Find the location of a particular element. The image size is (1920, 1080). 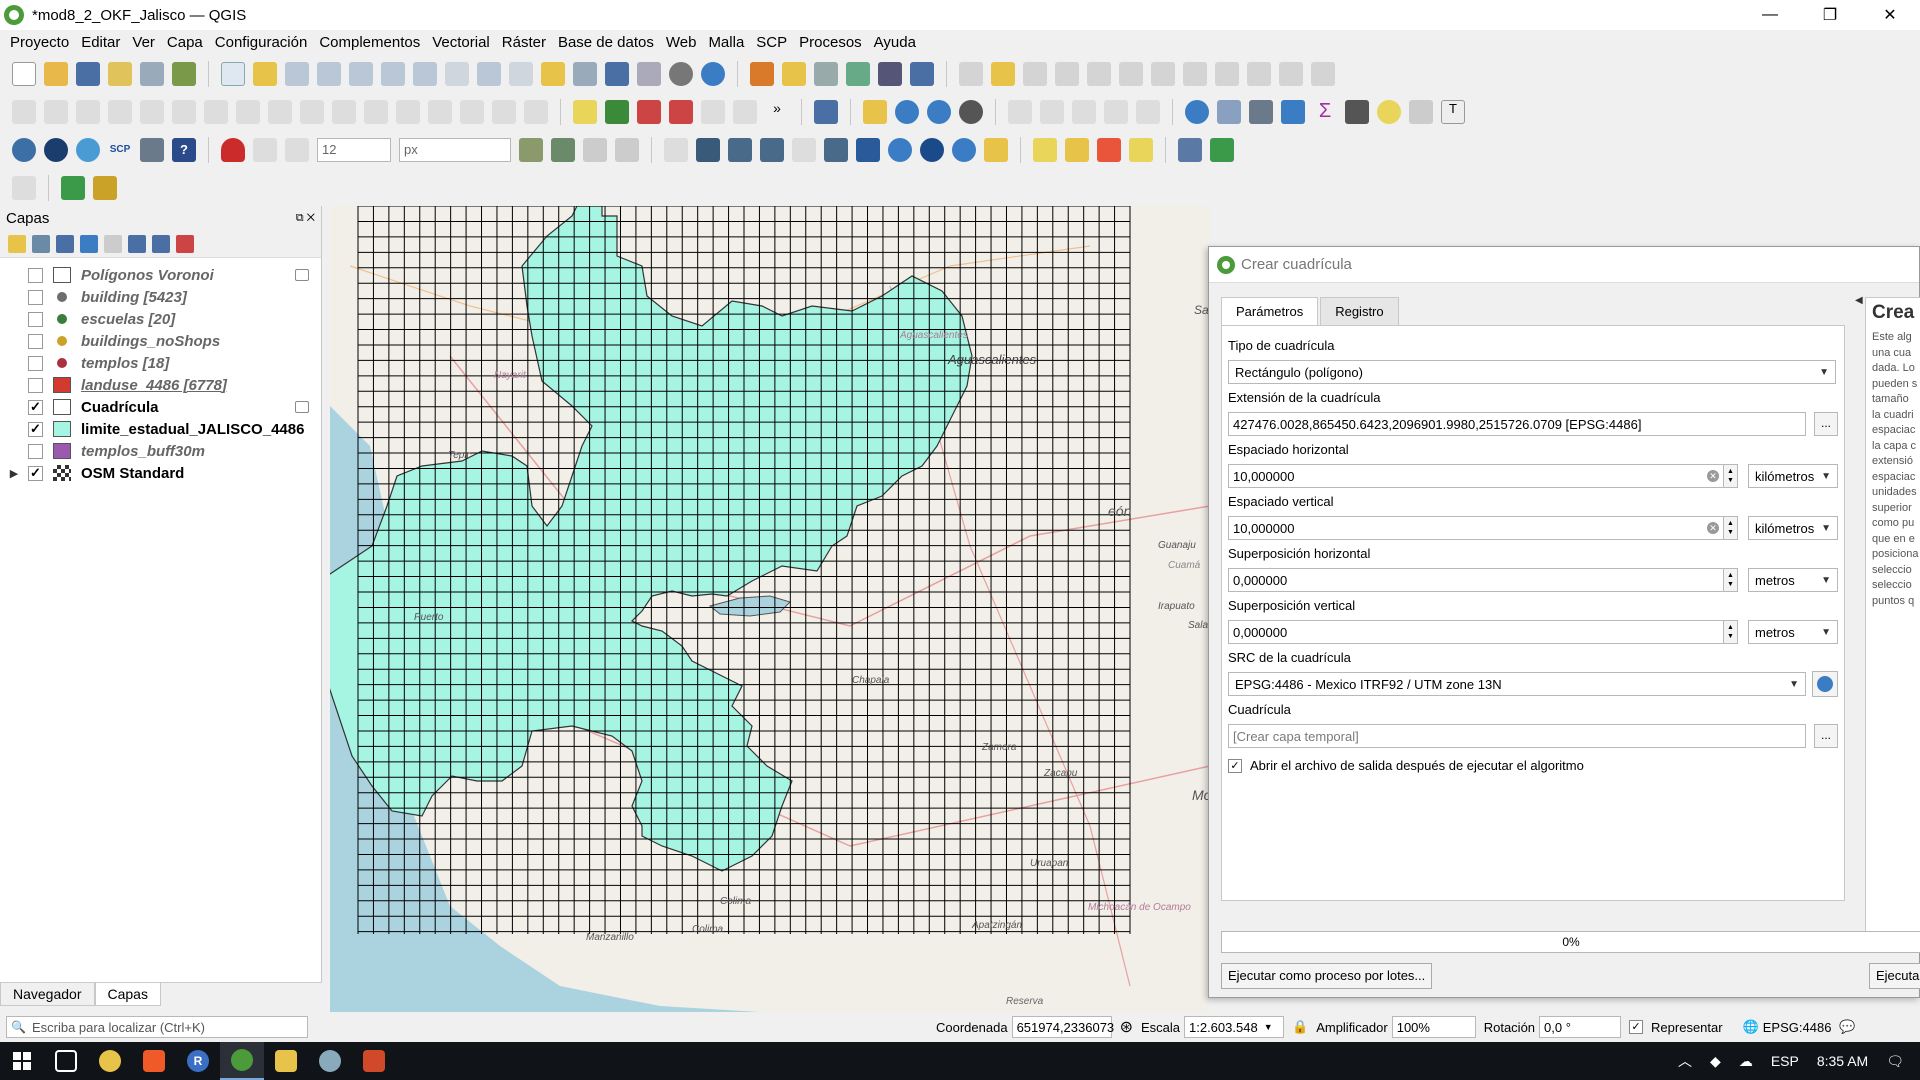

crs-status: EPSG:4486 is located at coordinates (1797, 1027).